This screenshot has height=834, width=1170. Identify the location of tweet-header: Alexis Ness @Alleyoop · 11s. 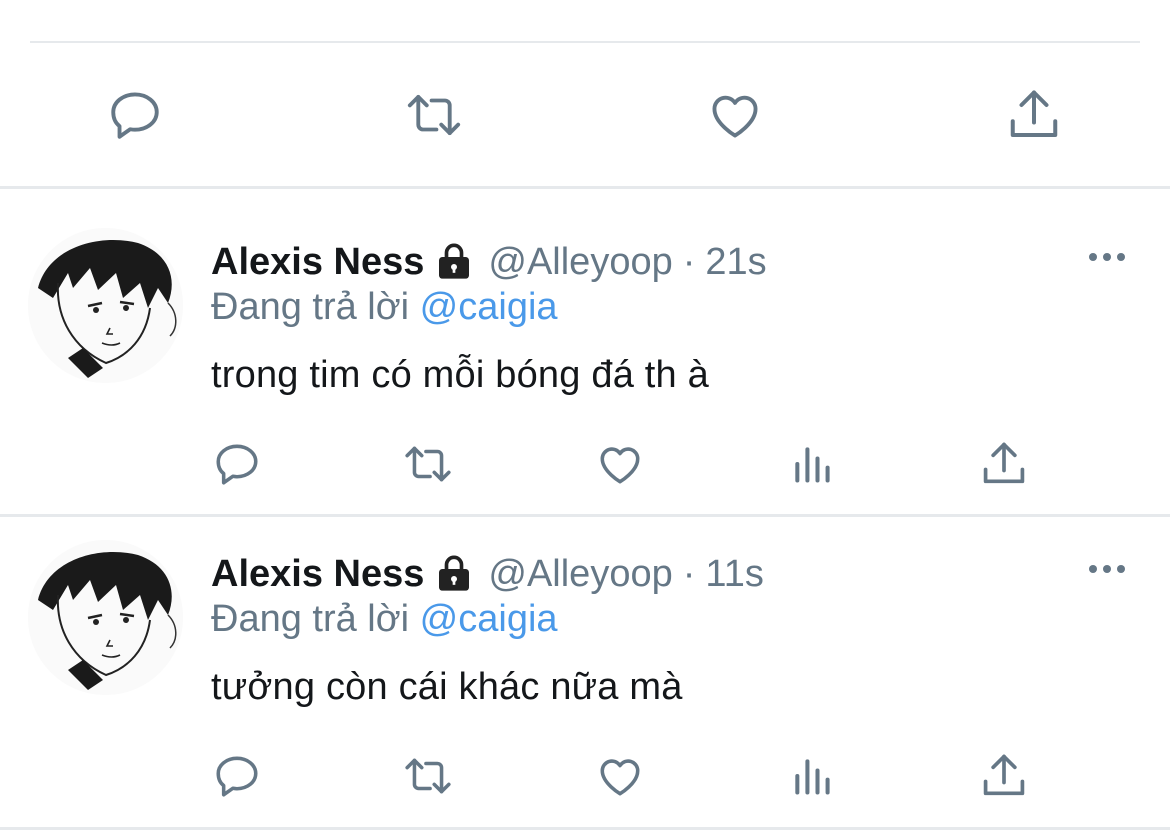
(487, 574).